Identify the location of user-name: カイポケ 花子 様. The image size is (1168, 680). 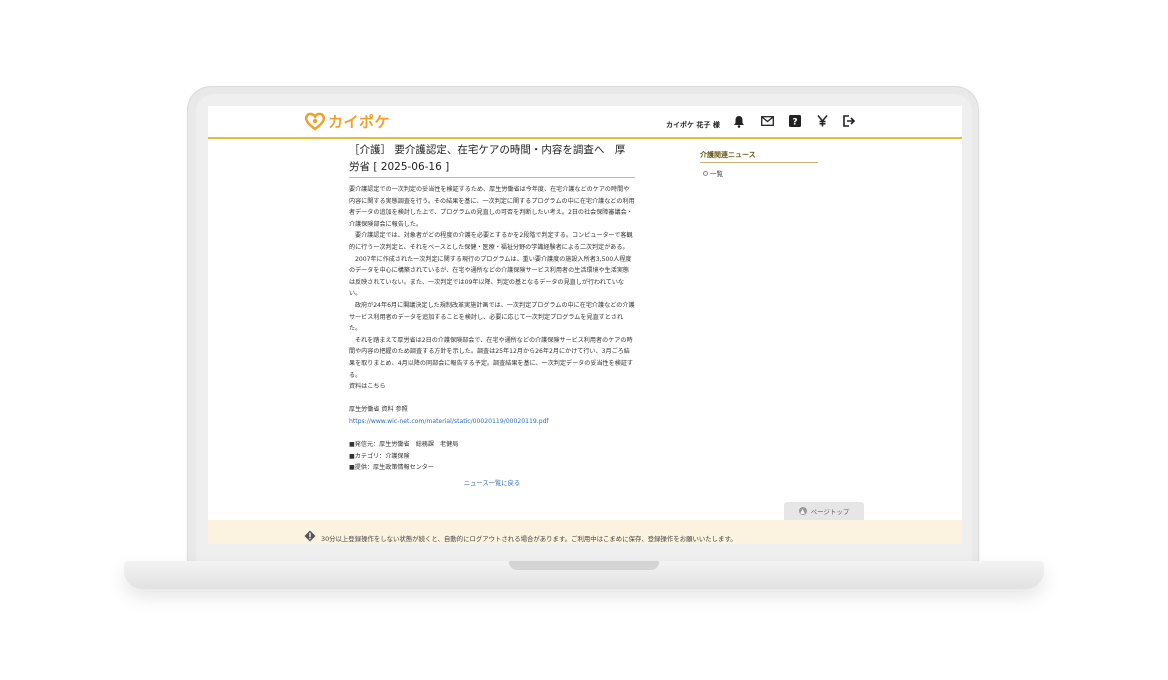
(693, 125).